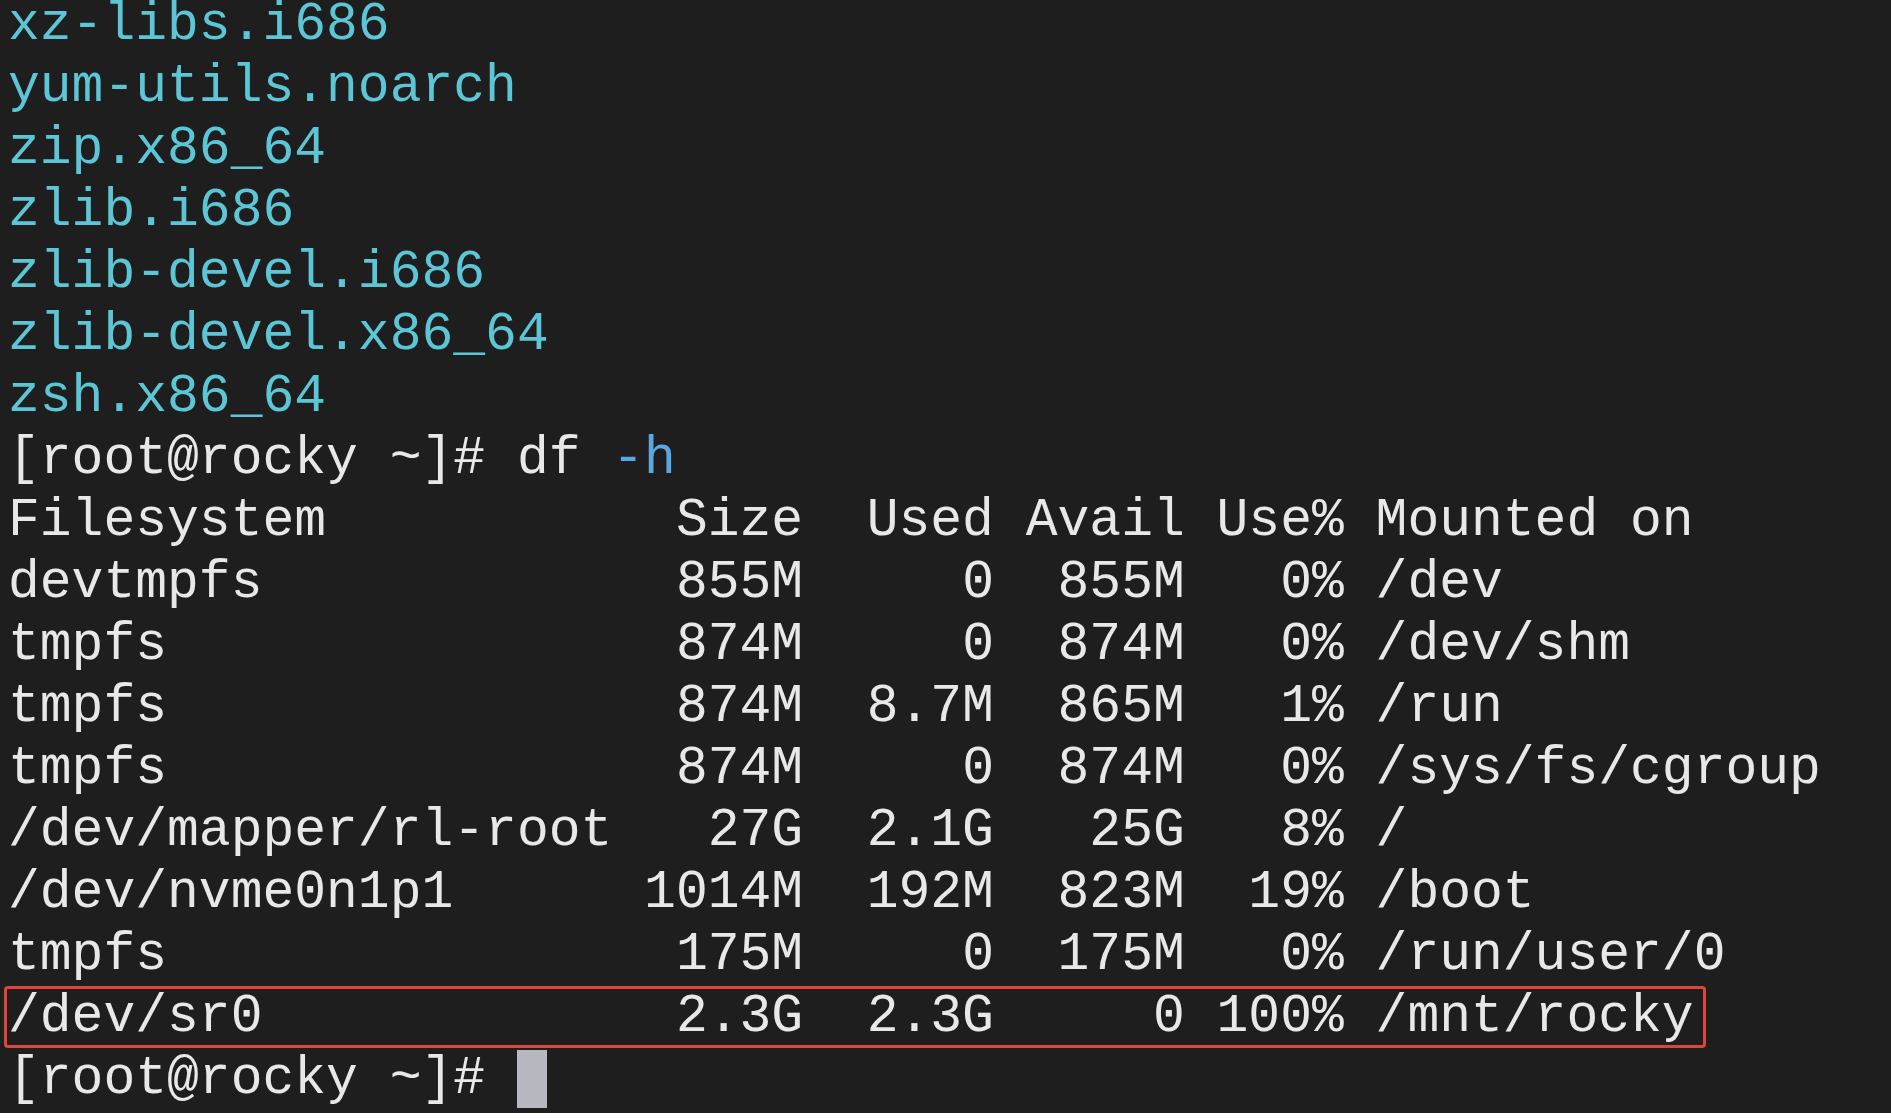 Image resolution: width=1891 pixels, height=1119 pixels. Describe the element at coordinates (1120, 707) in the screenshot. I see `table-cell-text: 865M` at that location.